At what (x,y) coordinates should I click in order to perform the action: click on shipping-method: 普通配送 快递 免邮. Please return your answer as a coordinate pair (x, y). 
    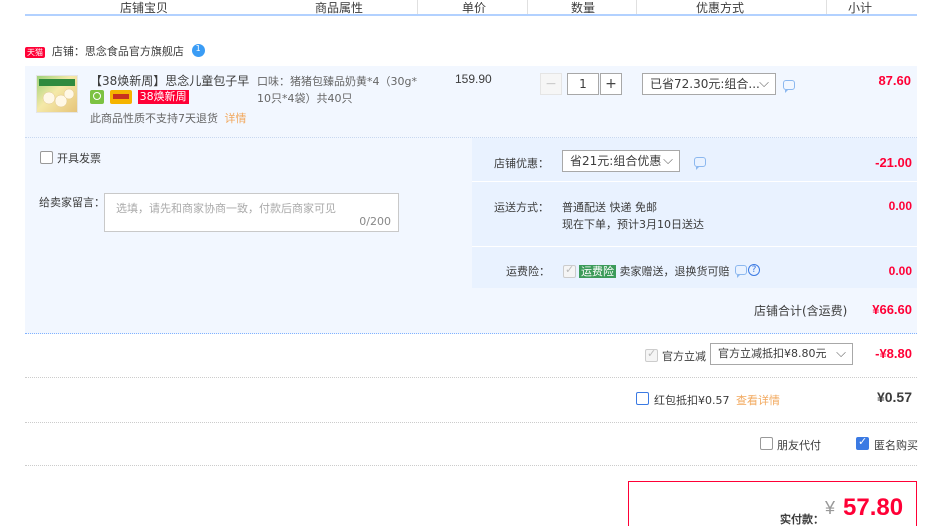
    Looking at the image, I should click on (609, 207).